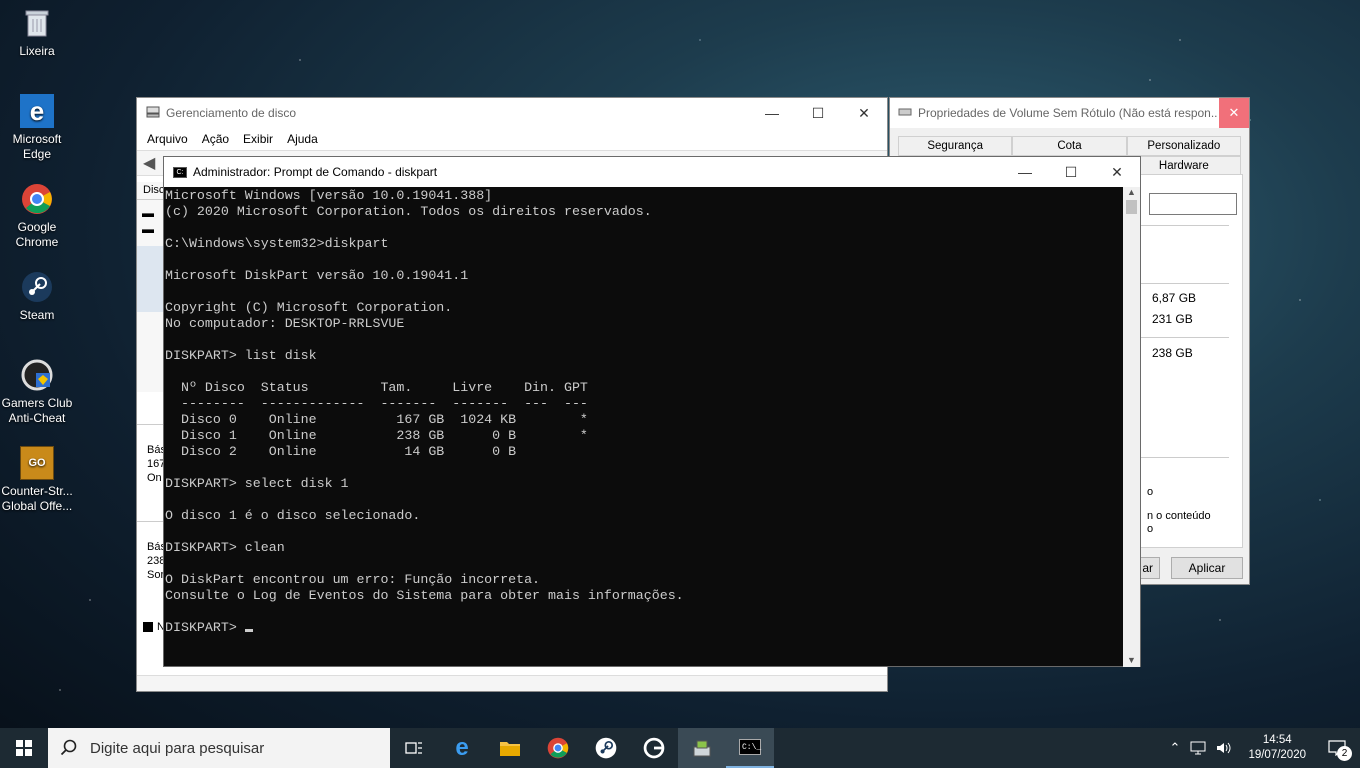 This screenshot has width=1360, height=768. I want to click on start-button, so click(24, 748).